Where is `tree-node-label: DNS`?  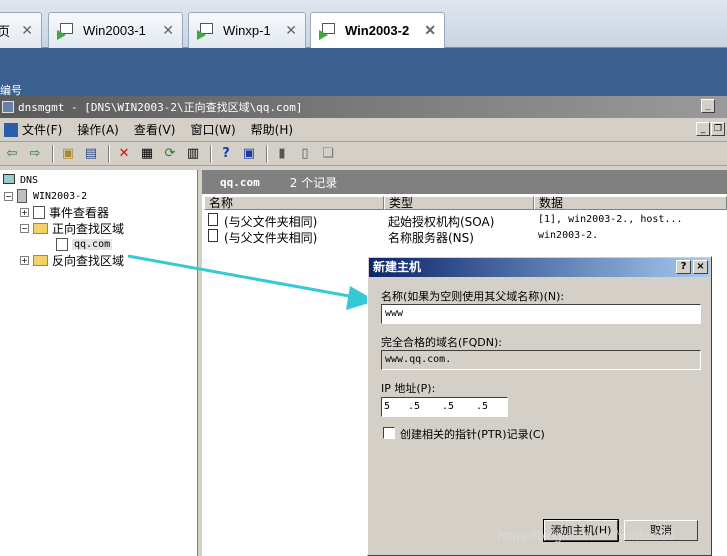
tree-node-label: DNS is located at coordinates (29, 180).